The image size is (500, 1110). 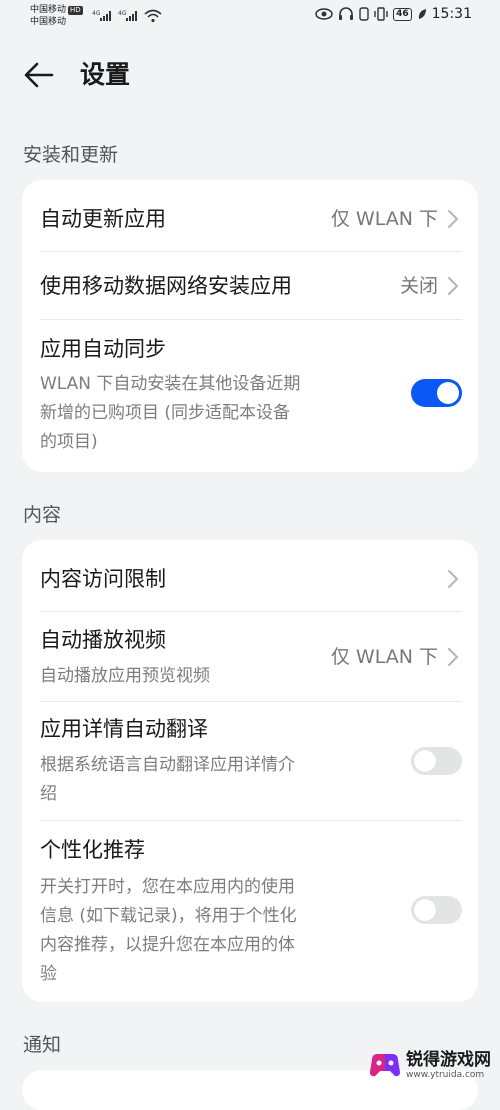 What do you see at coordinates (124, 729) in the screenshot?
I see `translate-title: 应用详情自动翻译` at bounding box center [124, 729].